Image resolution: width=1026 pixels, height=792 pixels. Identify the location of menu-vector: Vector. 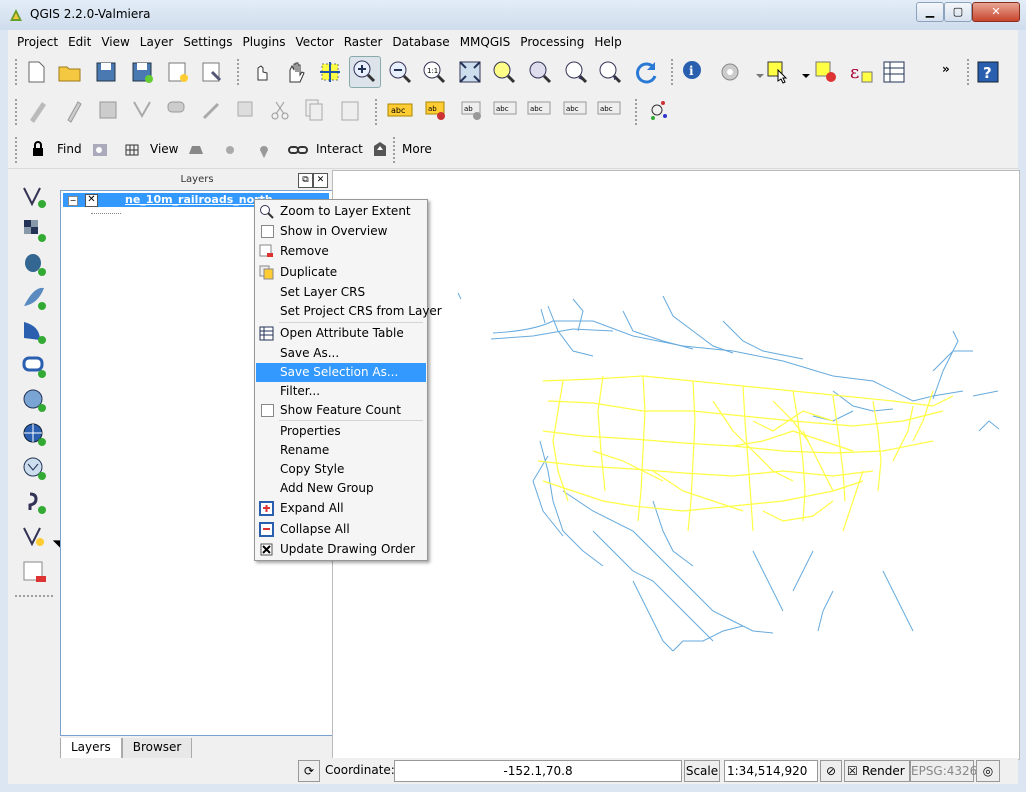
(314, 42).